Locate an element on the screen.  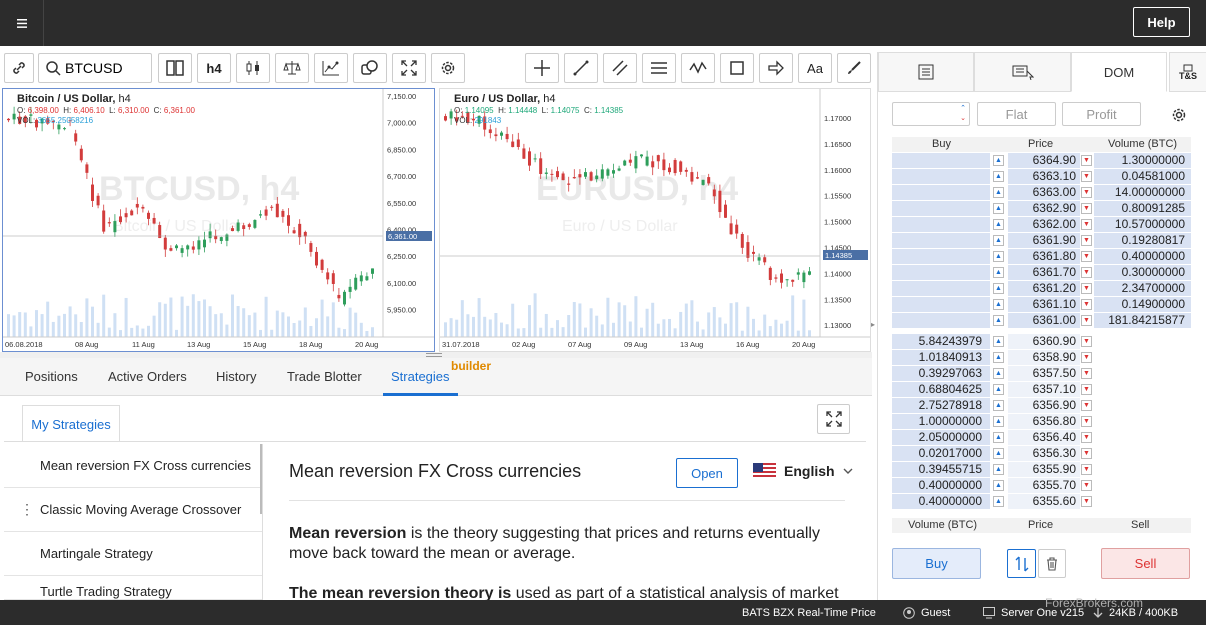
bid-row: 0.39455715 ▲ 6355.90 ▼ is located at coordinates (1041, 469).